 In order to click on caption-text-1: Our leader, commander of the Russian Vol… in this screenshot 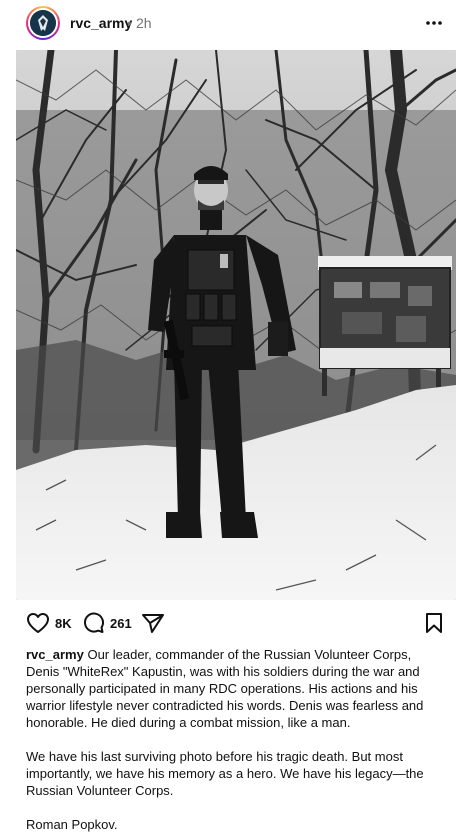, I will do `click(225, 688)`.